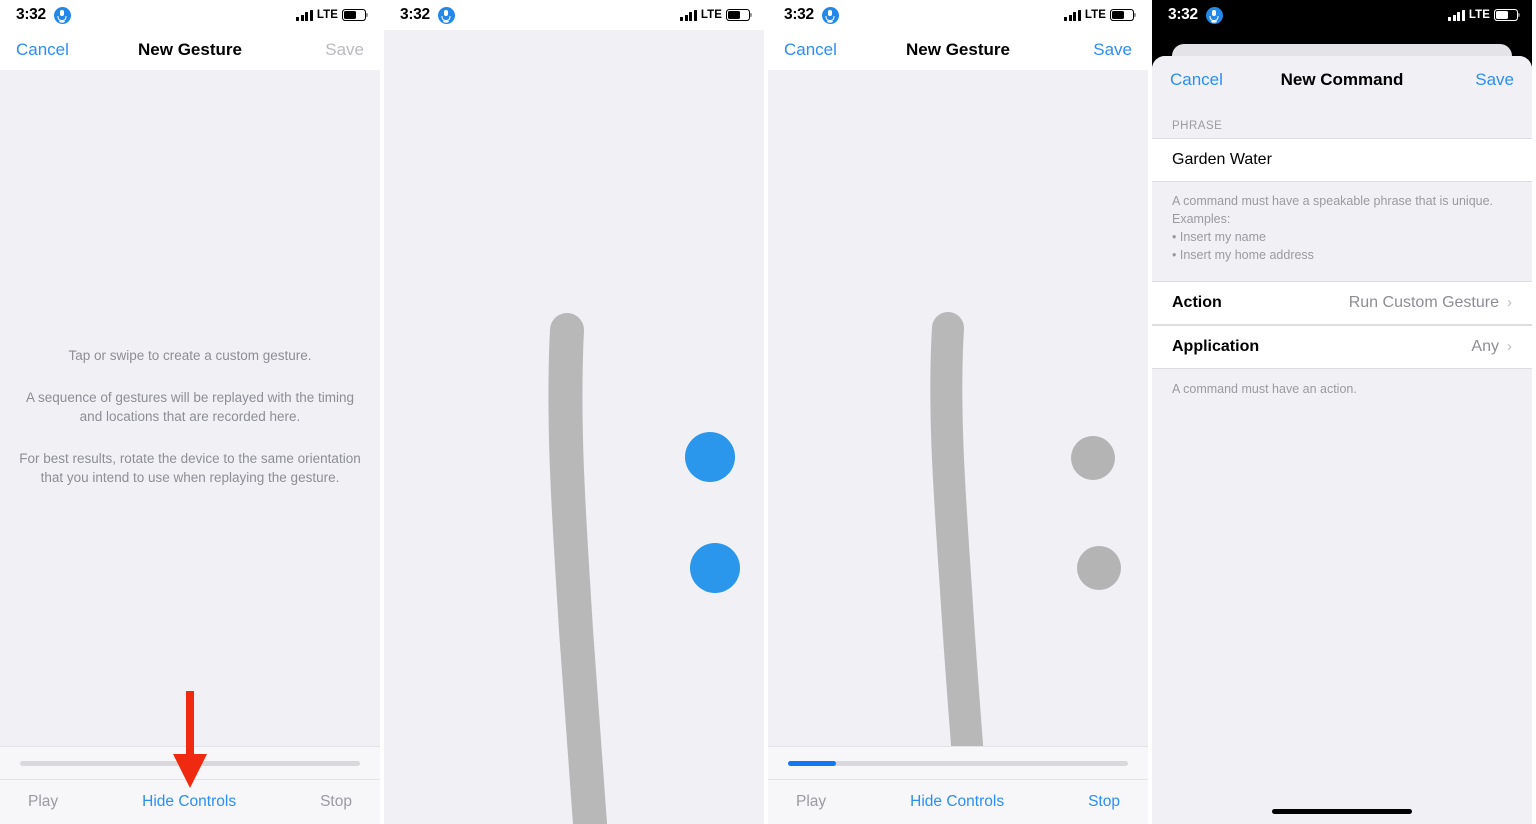 The height and width of the screenshot is (824, 1536). I want to click on action-footnote: A command must have an action., so click(1264, 388).